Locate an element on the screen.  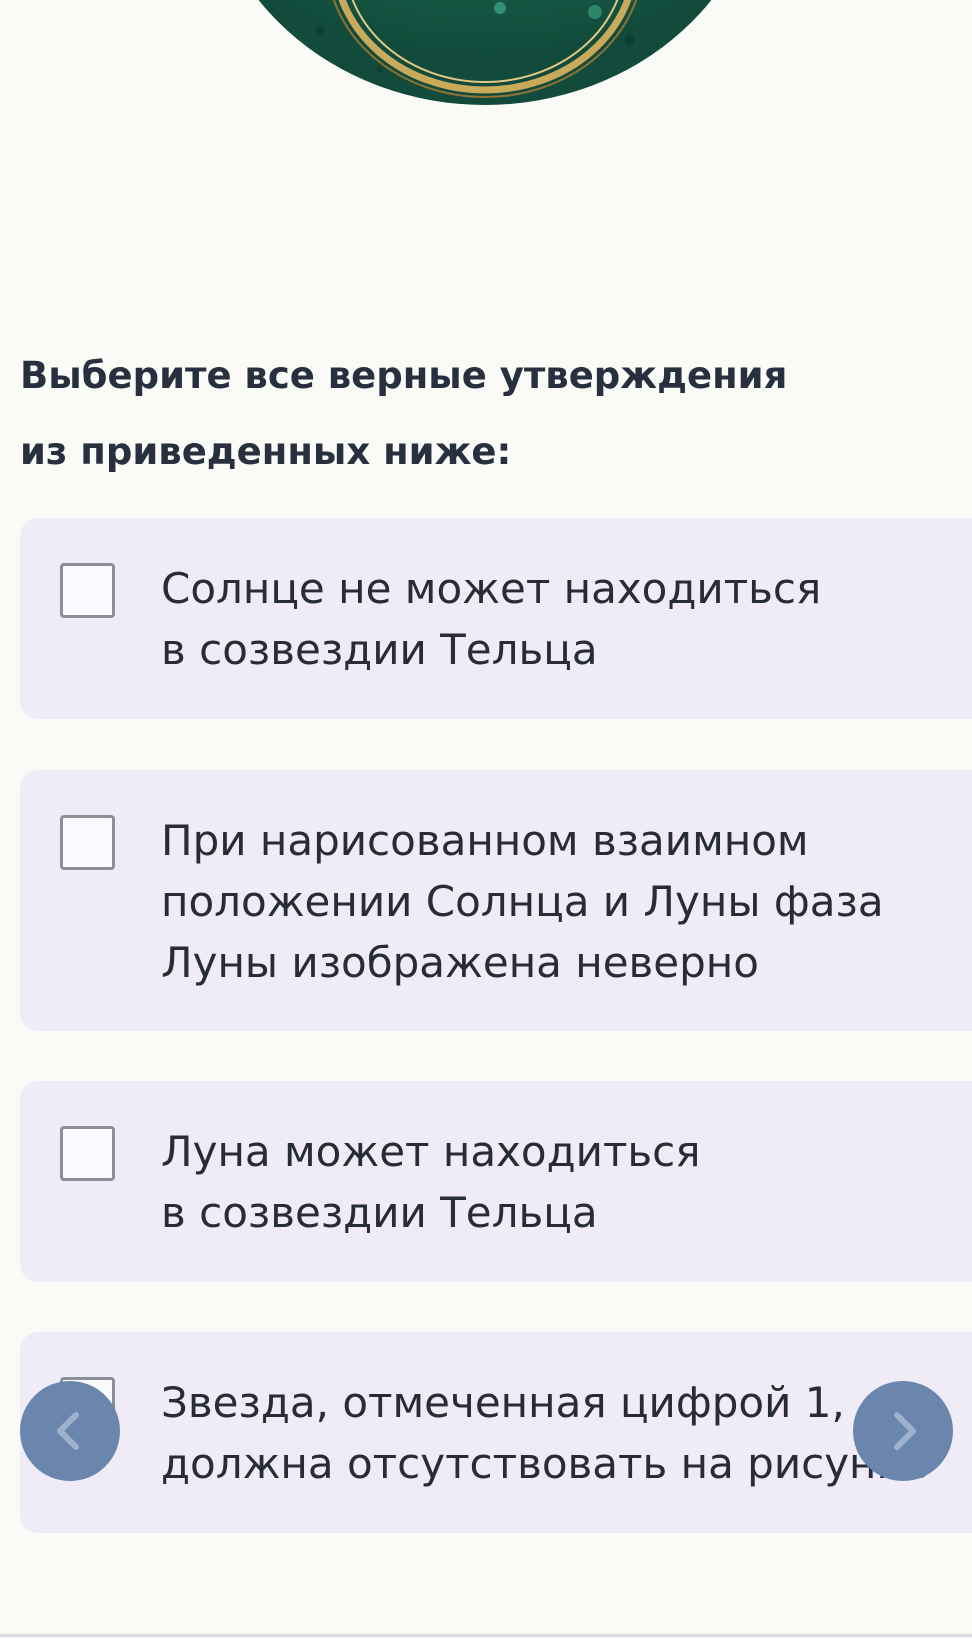
next-button is located at coordinates (903, 1431).